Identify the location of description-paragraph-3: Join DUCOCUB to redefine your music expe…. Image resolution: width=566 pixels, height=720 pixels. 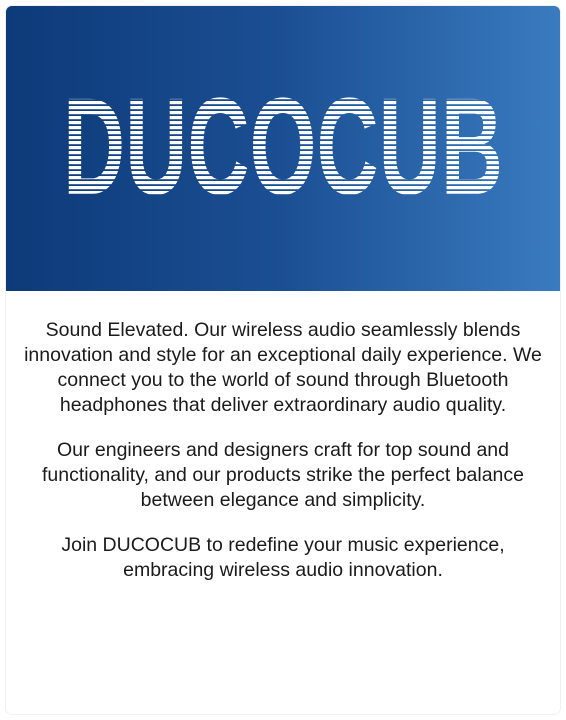
(283, 557).